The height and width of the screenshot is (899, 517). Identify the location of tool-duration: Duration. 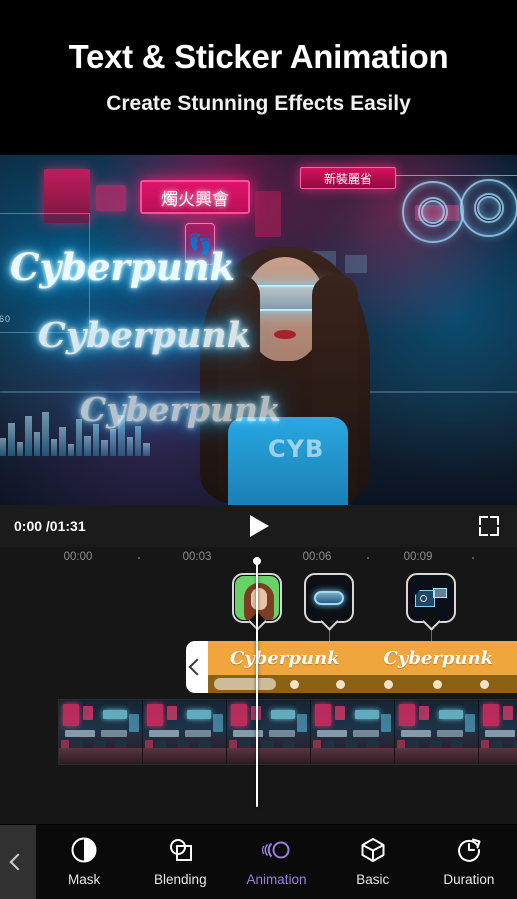
(469, 862).